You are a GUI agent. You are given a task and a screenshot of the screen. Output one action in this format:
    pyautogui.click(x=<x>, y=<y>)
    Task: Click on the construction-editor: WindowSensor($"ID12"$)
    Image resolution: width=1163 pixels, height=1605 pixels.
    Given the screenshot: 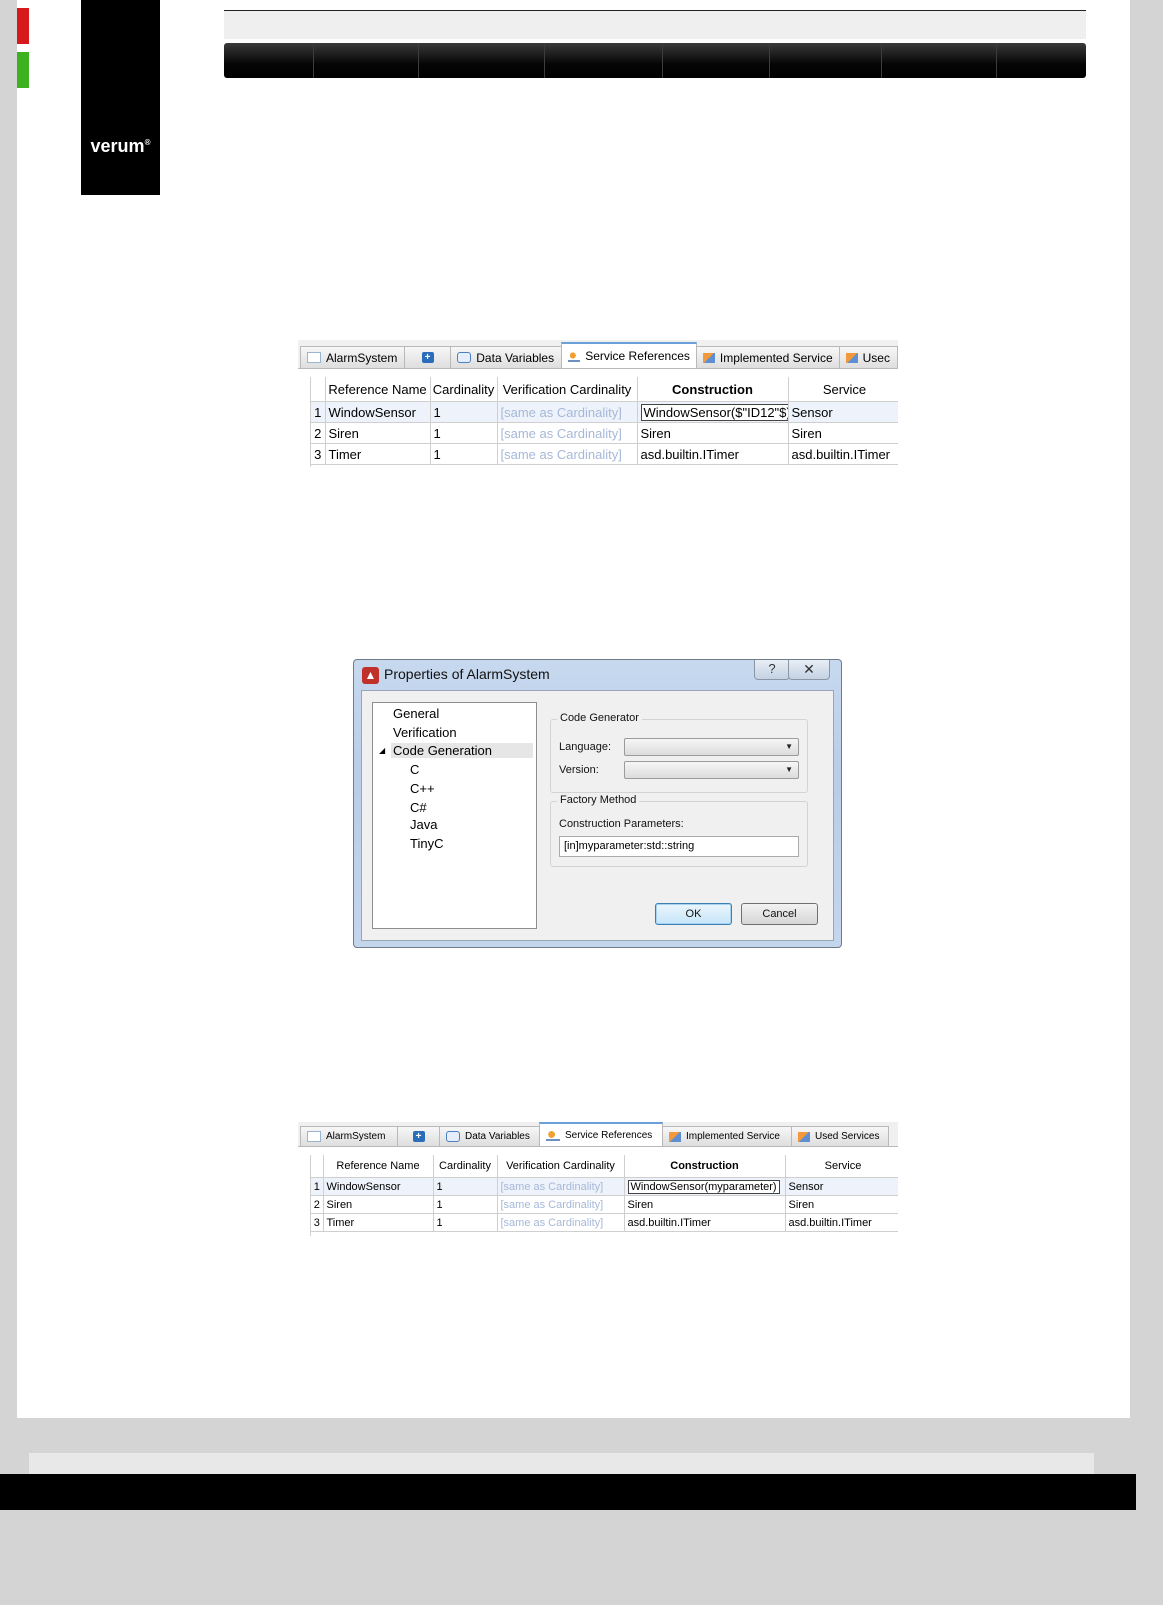 What is the action you would take?
    pyautogui.click(x=713, y=412)
    